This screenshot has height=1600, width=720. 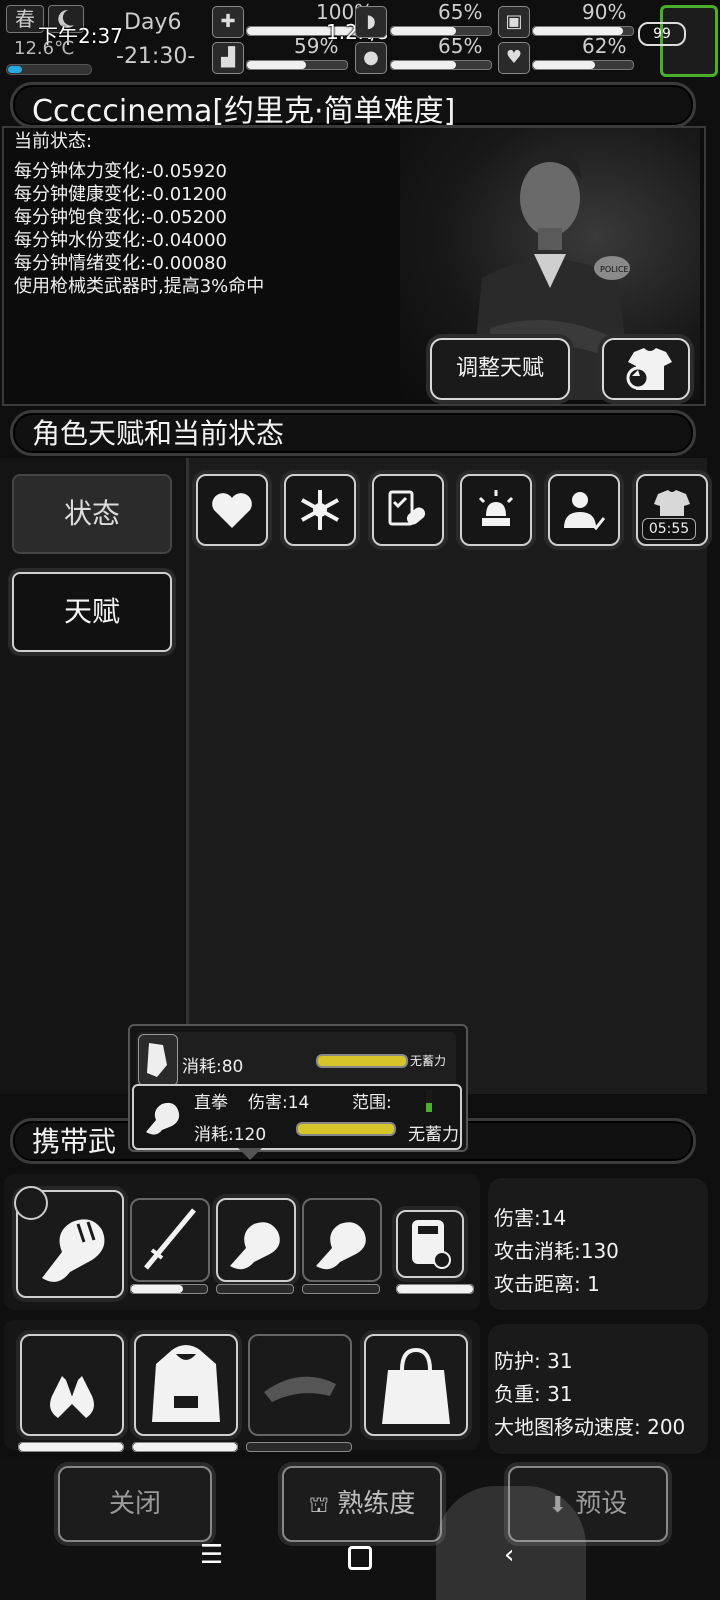 I want to click on nav-back-icon: ‹, so click(x=509, y=1555).